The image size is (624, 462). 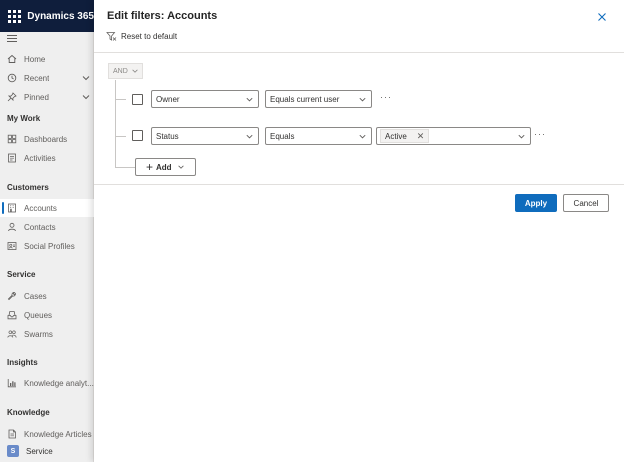 What do you see at coordinates (24, 118) in the screenshot?
I see `section-title-my-work: My Work` at bounding box center [24, 118].